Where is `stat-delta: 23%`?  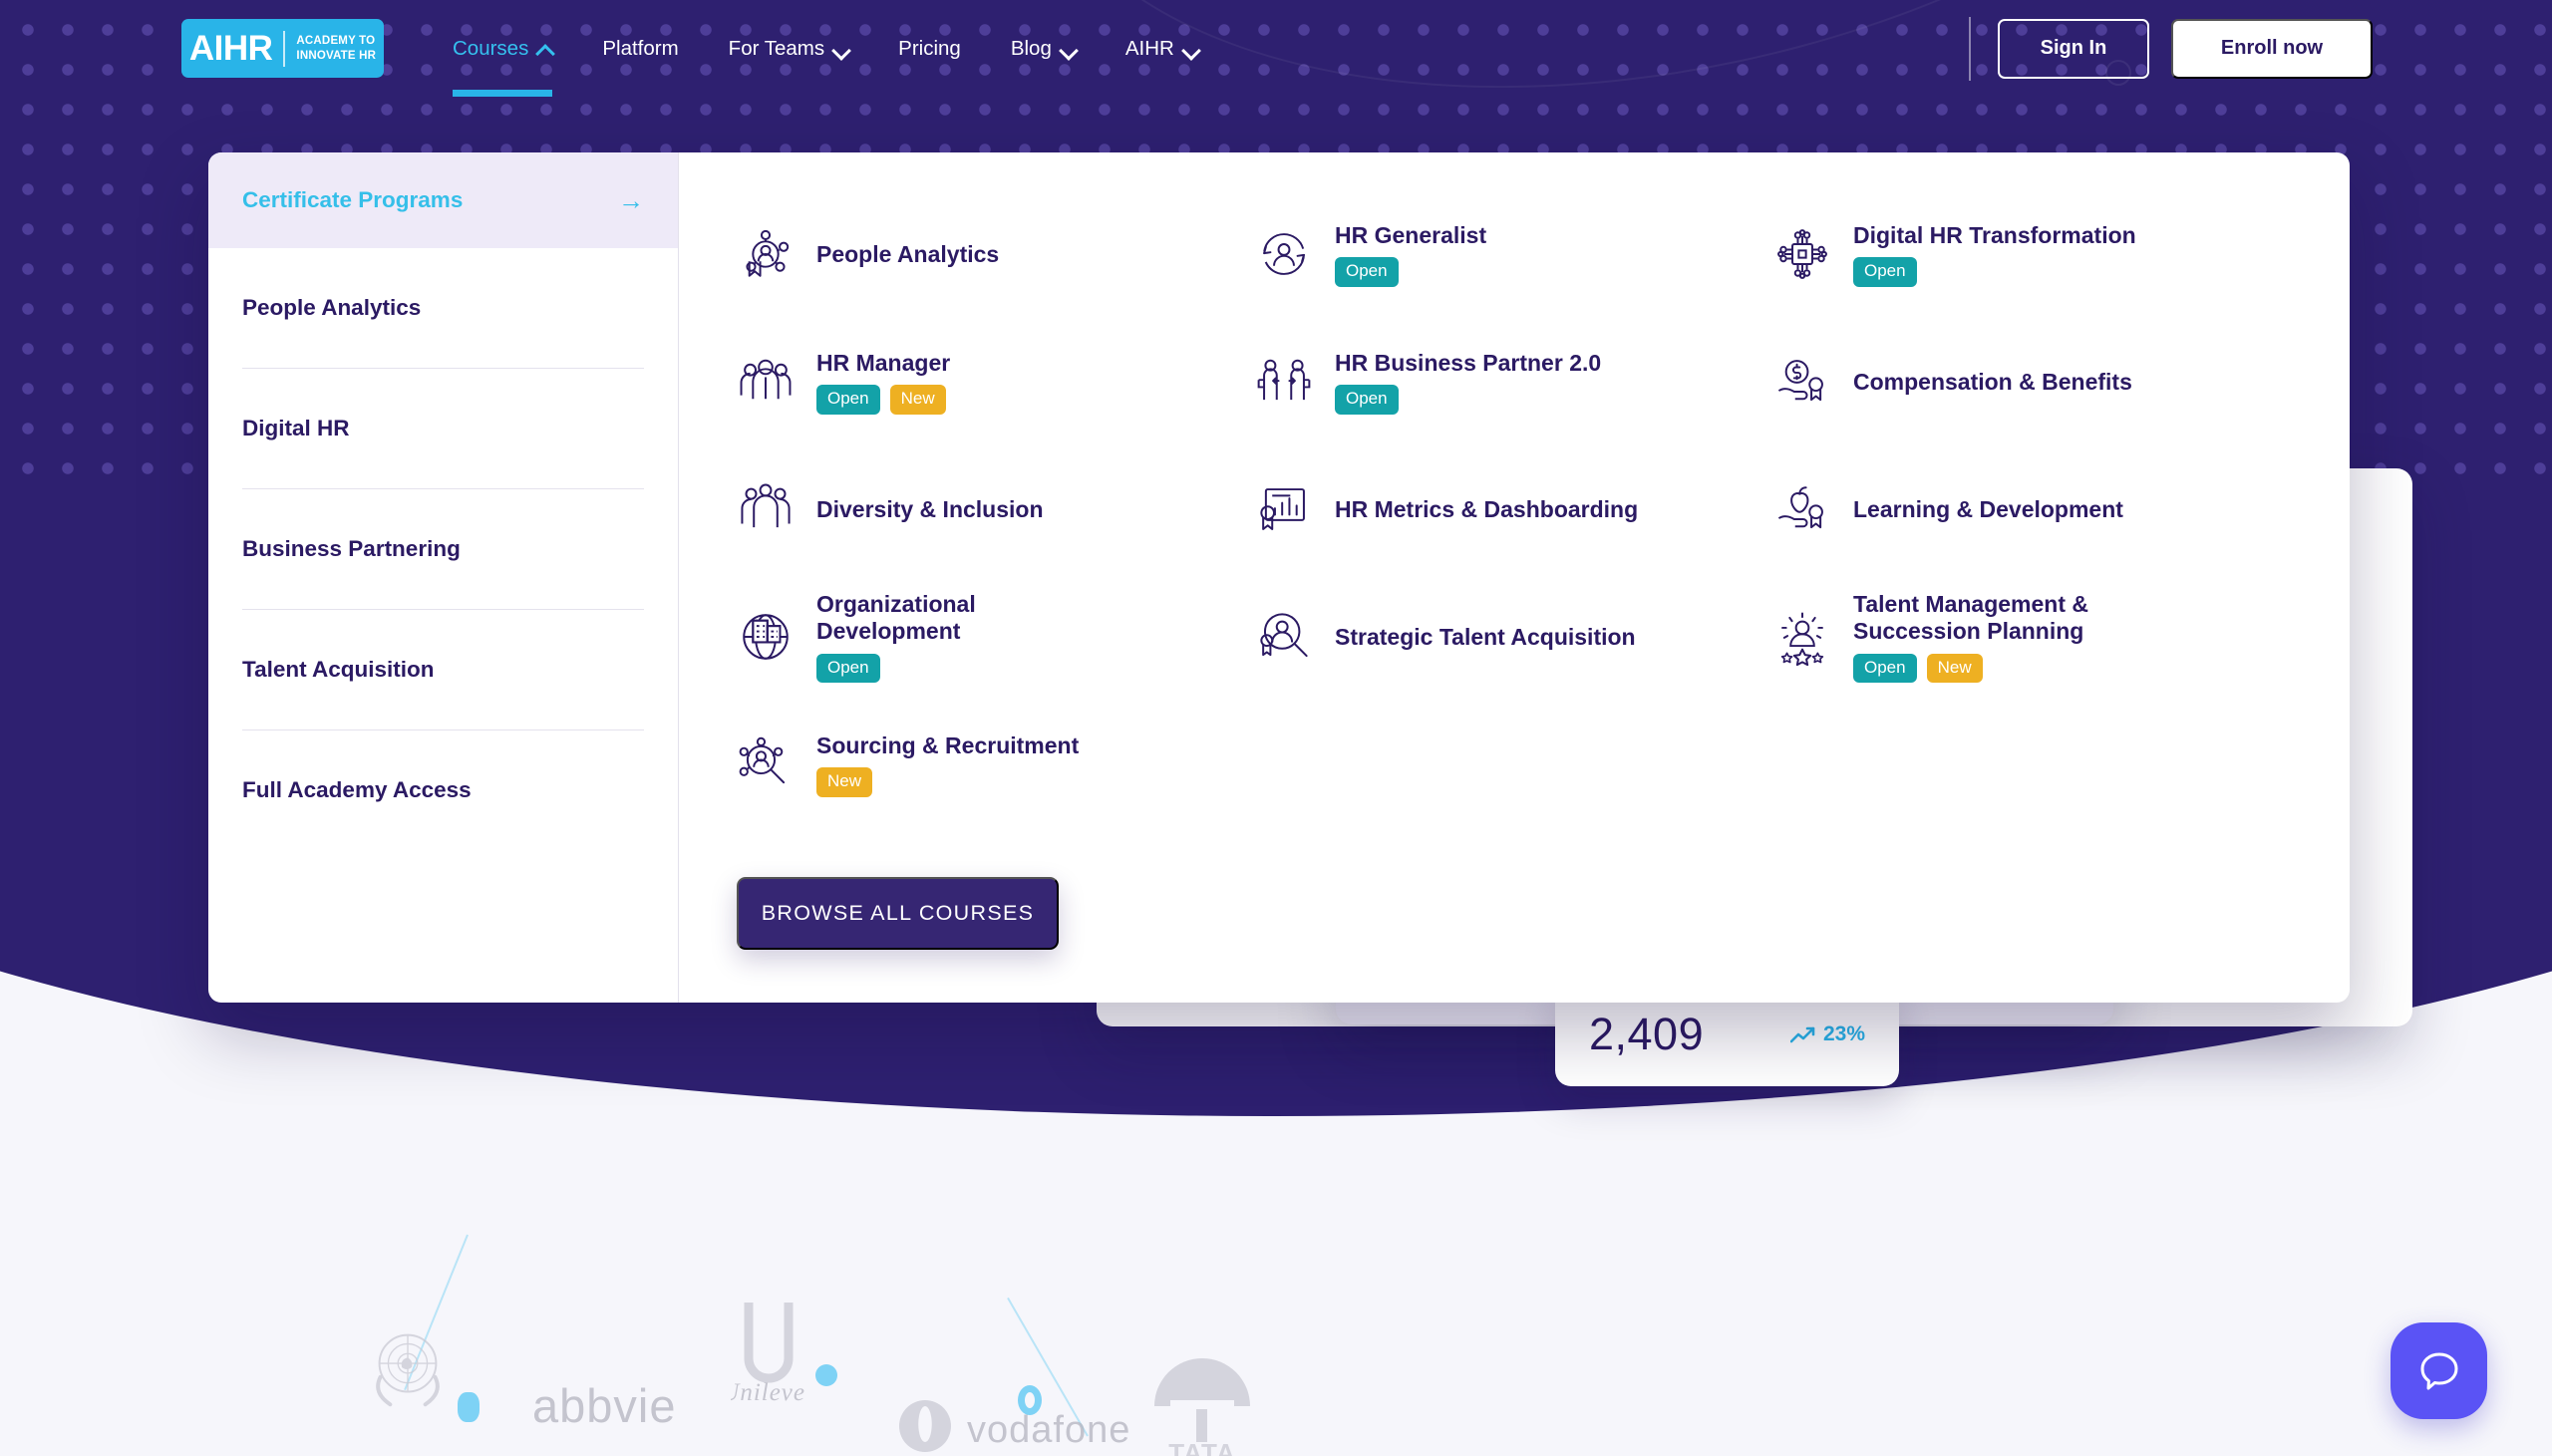 stat-delta: 23% is located at coordinates (1827, 1034).